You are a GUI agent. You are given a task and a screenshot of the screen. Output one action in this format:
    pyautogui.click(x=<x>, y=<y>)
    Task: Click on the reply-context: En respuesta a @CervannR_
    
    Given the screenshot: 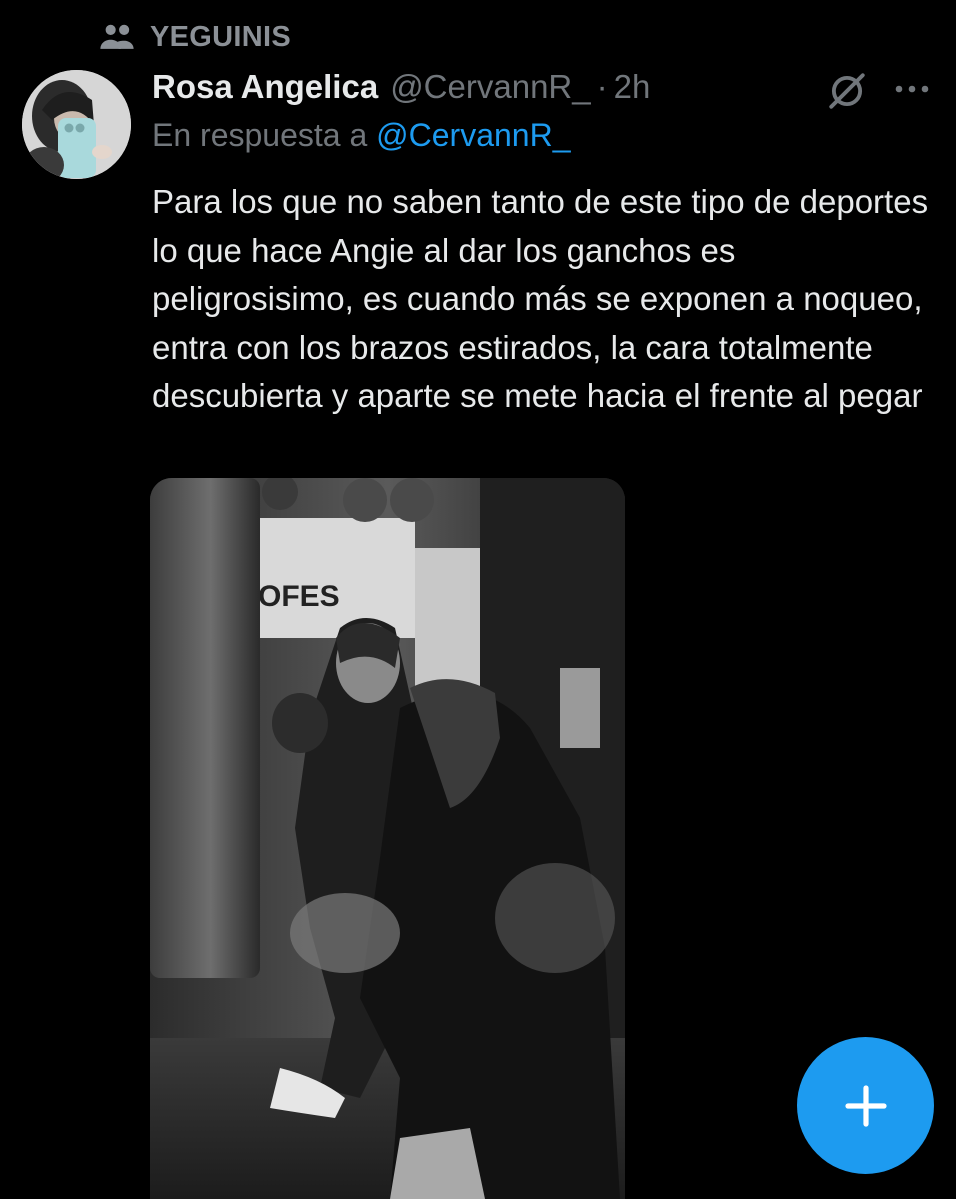 What is the action you would take?
    pyautogui.click(x=361, y=135)
    